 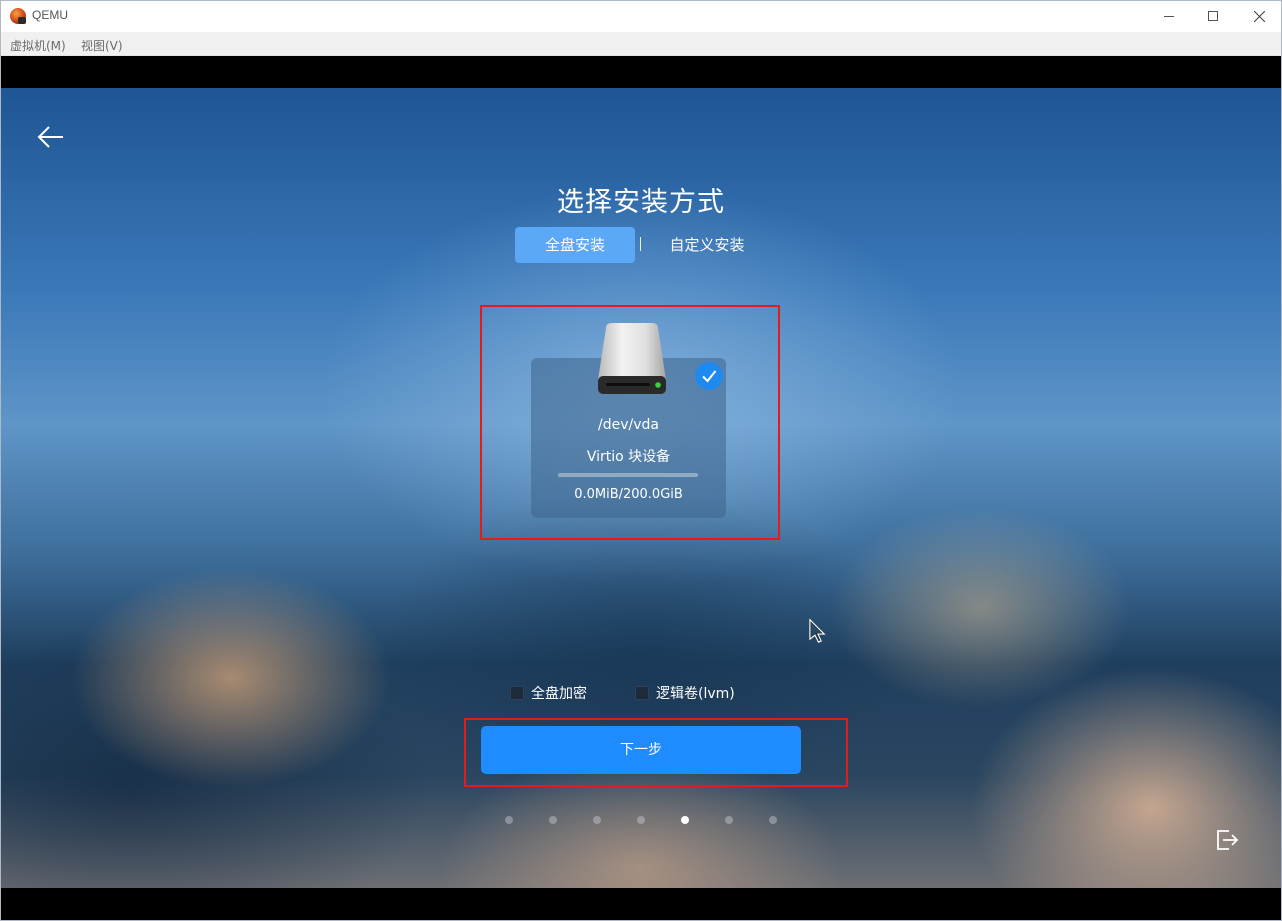 What do you see at coordinates (817, 630) in the screenshot?
I see `mouse-cursor-icon` at bounding box center [817, 630].